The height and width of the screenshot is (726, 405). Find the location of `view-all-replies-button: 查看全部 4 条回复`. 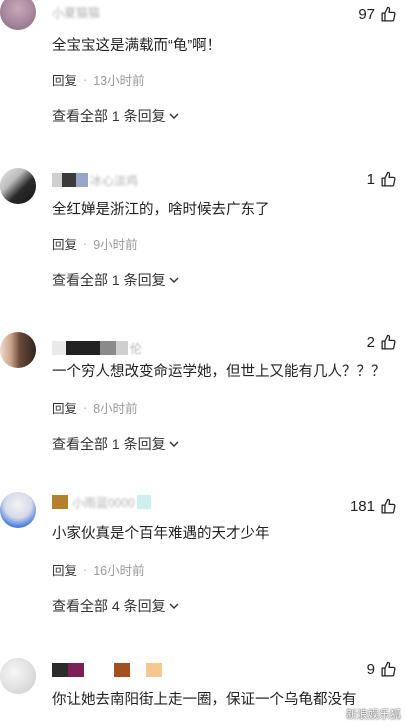

view-all-replies-button: 查看全部 4 条回复 is located at coordinates (116, 606).